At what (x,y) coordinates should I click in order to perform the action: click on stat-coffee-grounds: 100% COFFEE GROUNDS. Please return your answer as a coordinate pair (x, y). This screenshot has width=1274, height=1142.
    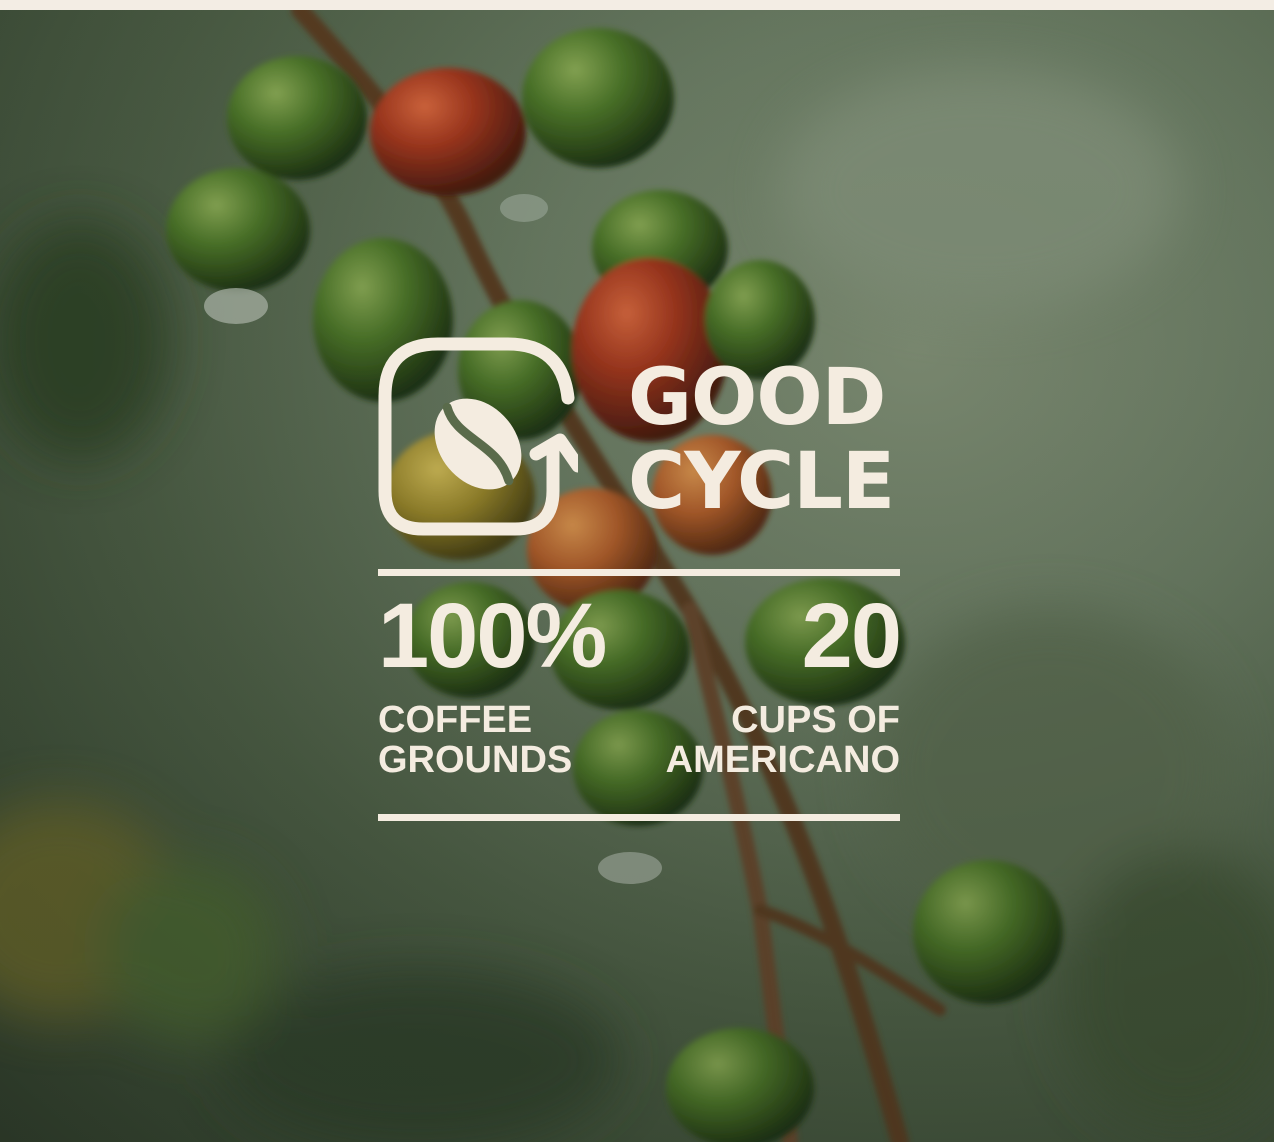
    Looking at the image, I should click on (498, 683).